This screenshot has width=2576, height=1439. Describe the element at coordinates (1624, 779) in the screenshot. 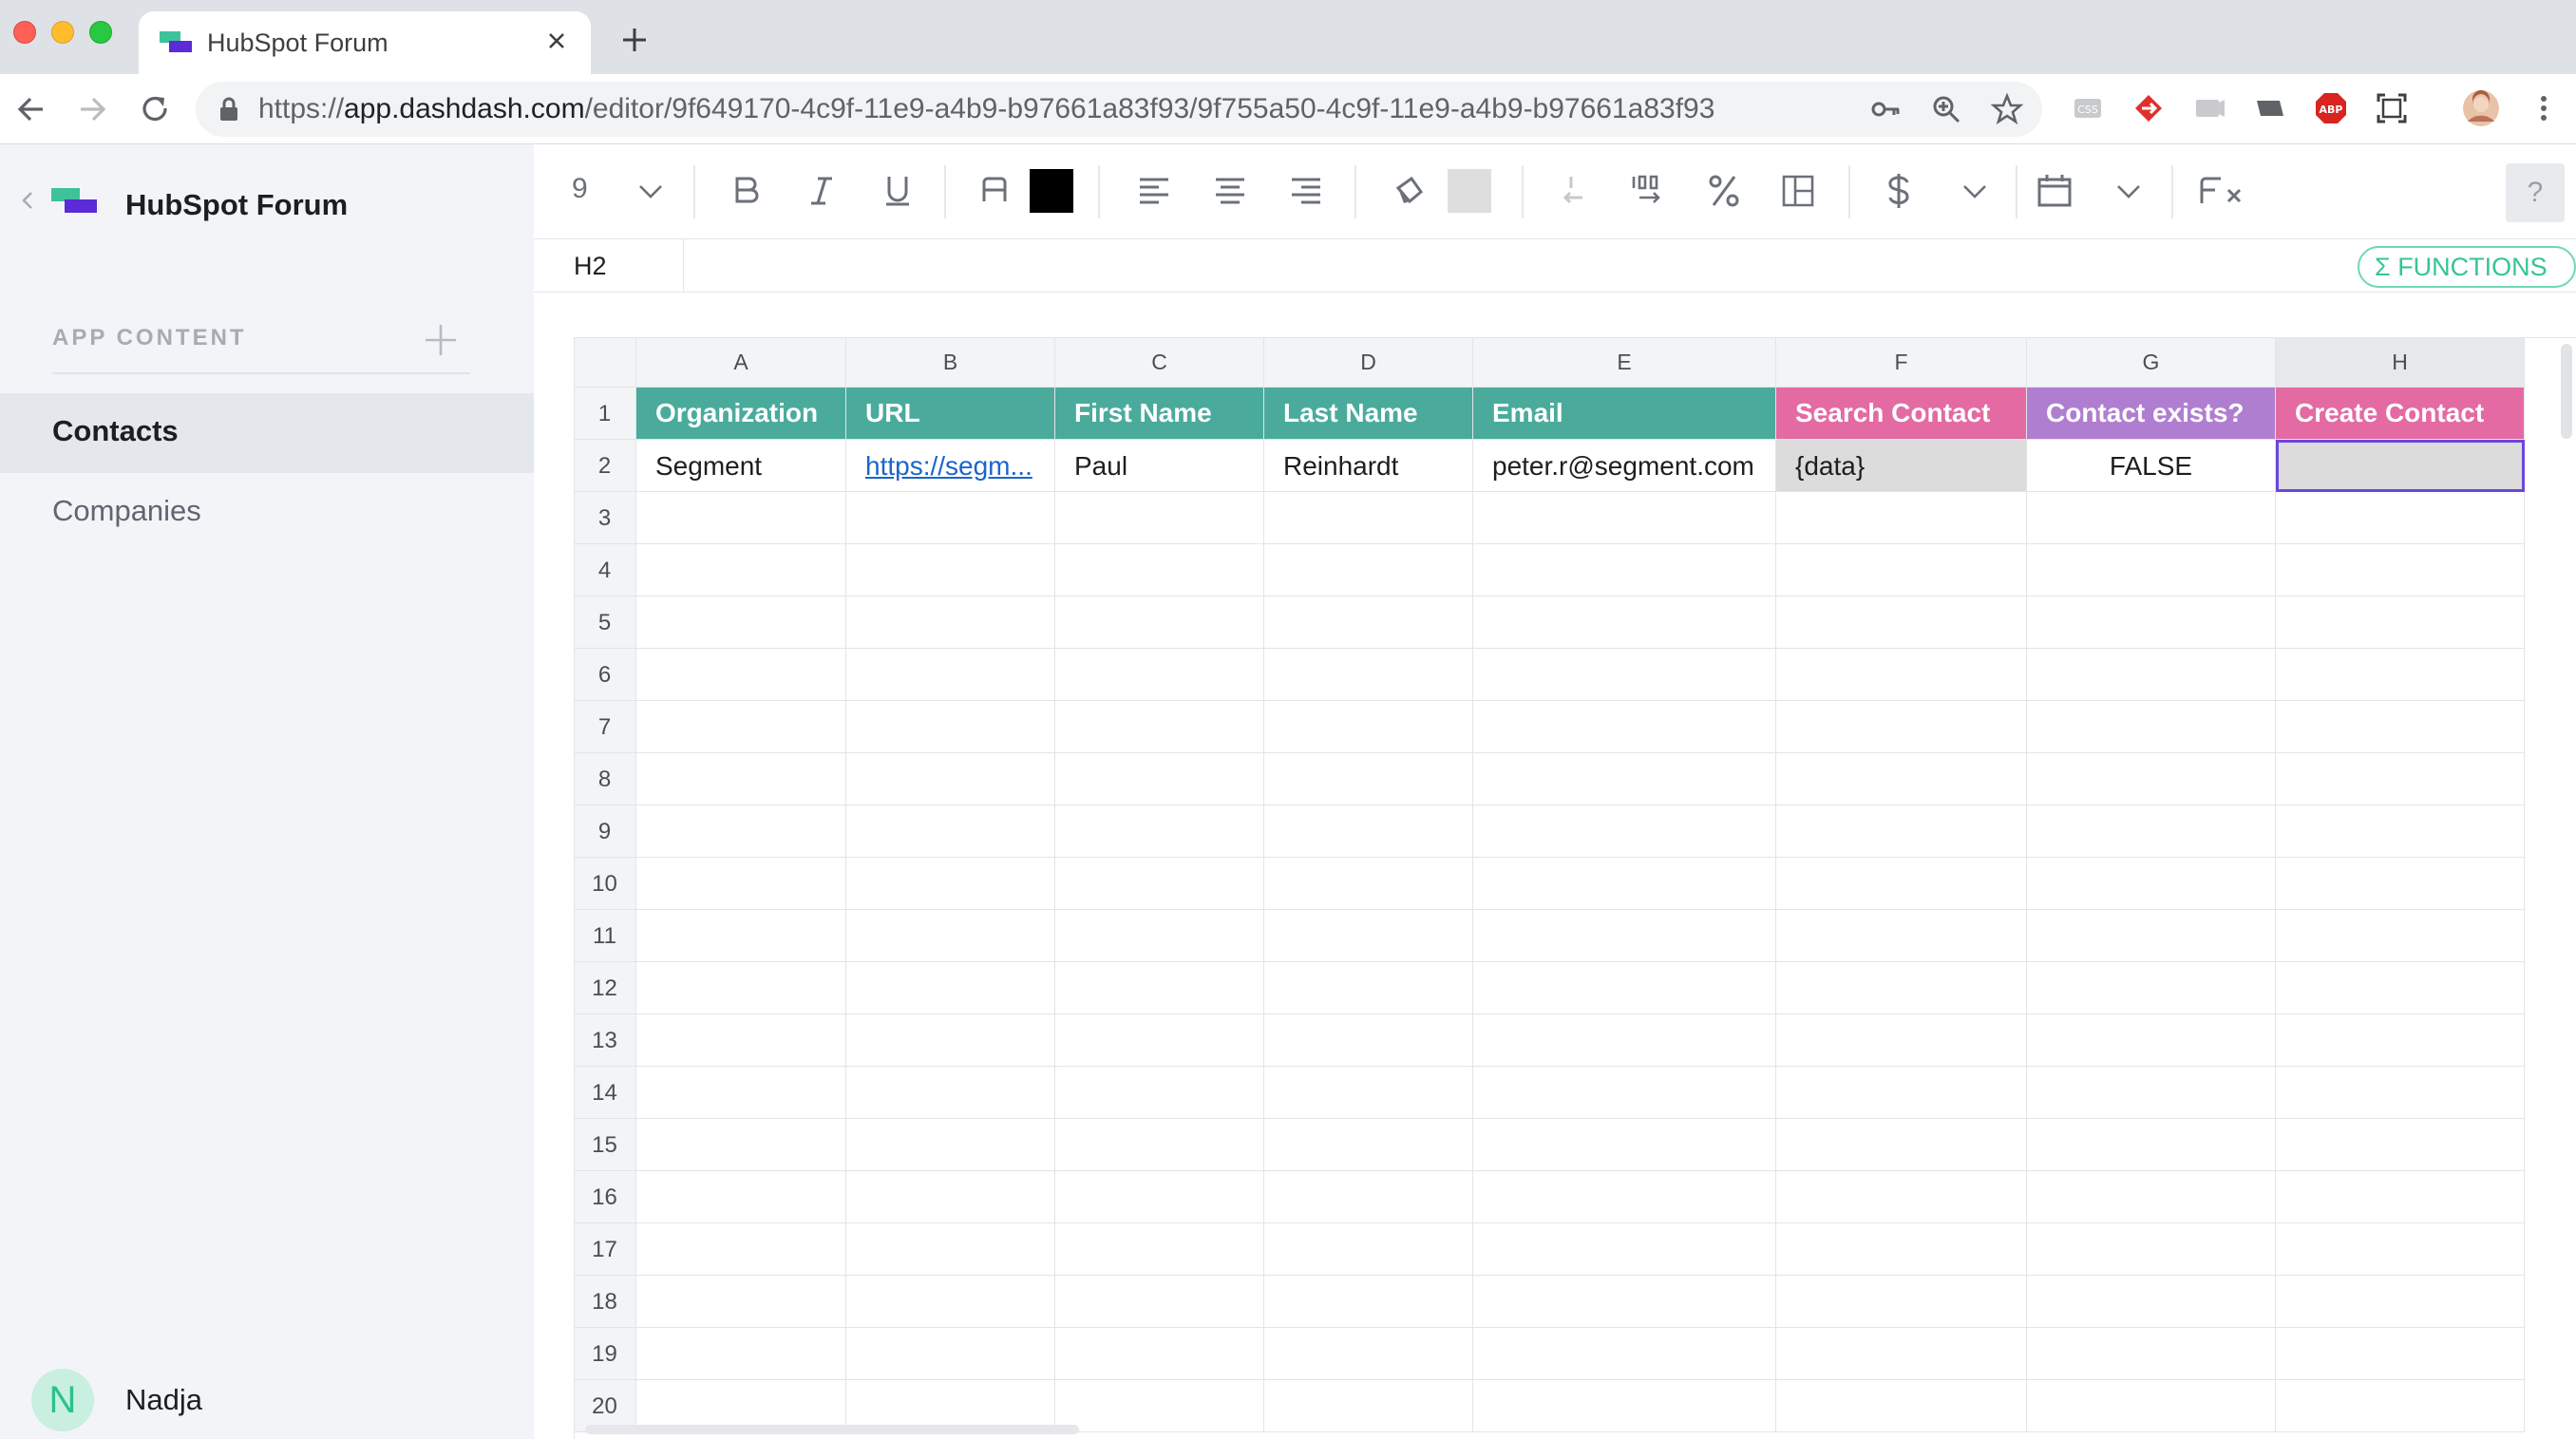

I see `cell-e8` at that location.